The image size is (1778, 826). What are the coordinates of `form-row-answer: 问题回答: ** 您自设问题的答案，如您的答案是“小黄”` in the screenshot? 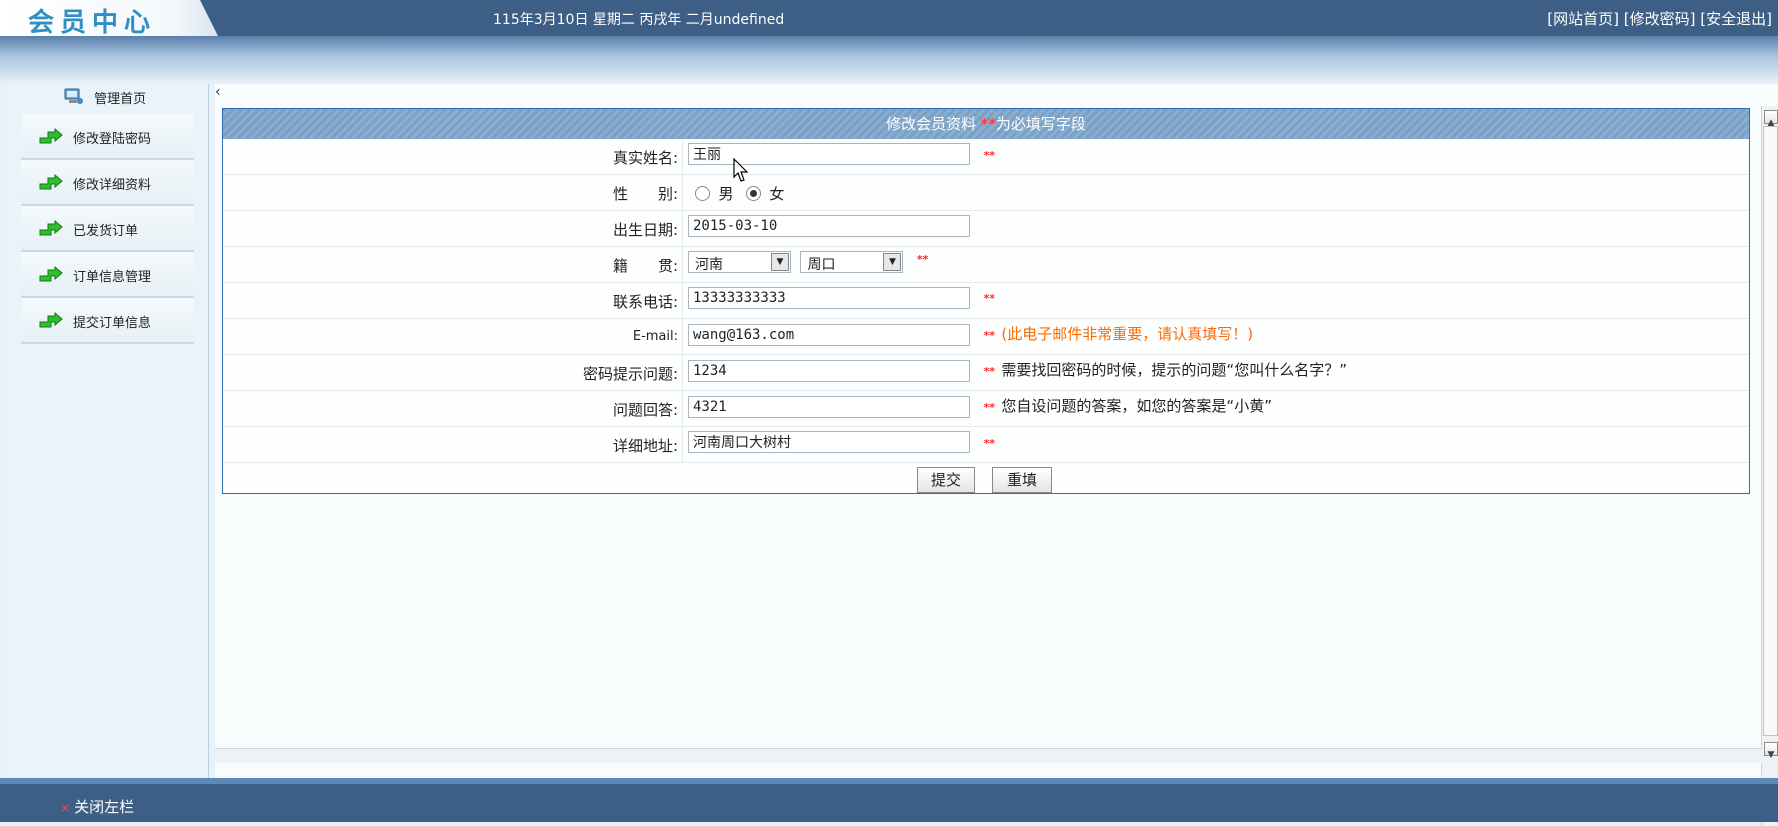 It's located at (986, 409).